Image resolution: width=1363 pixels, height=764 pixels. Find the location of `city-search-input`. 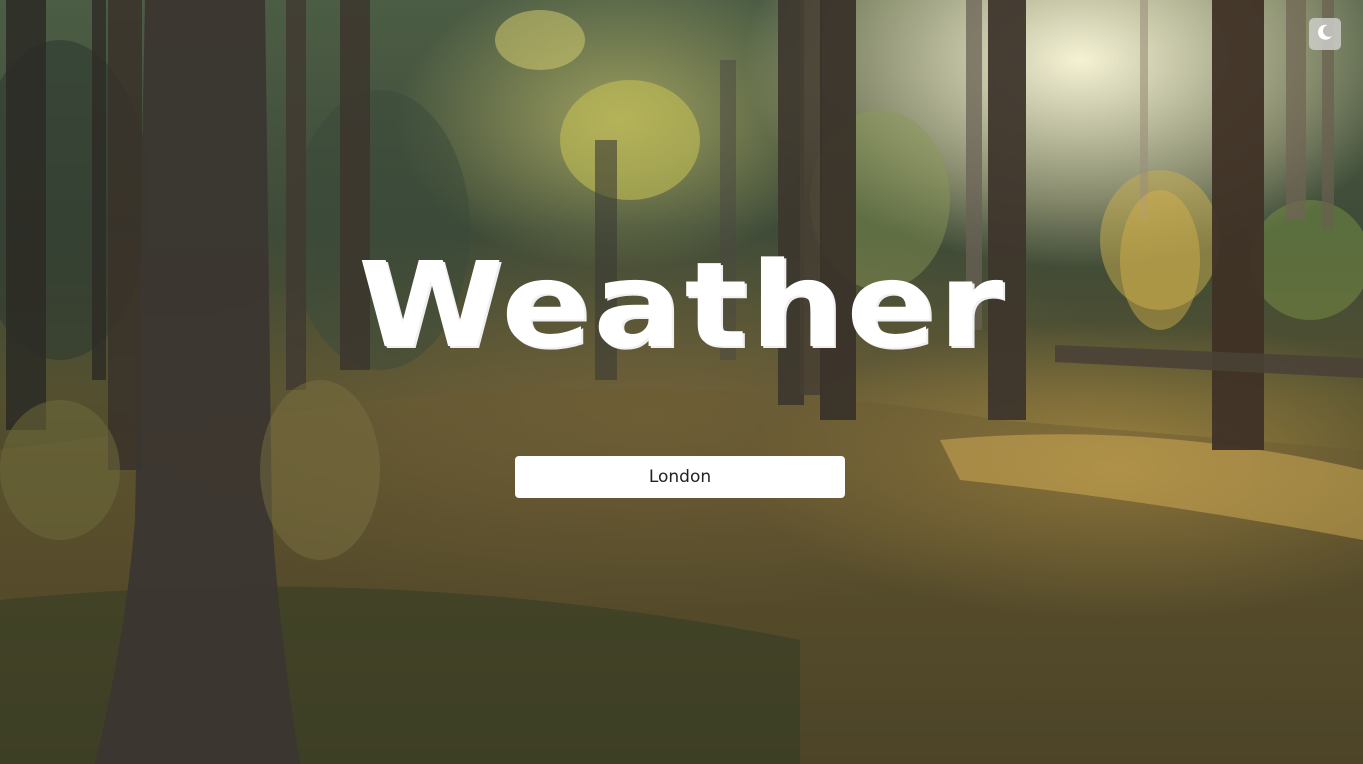

city-search-input is located at coordinates (680, 477).